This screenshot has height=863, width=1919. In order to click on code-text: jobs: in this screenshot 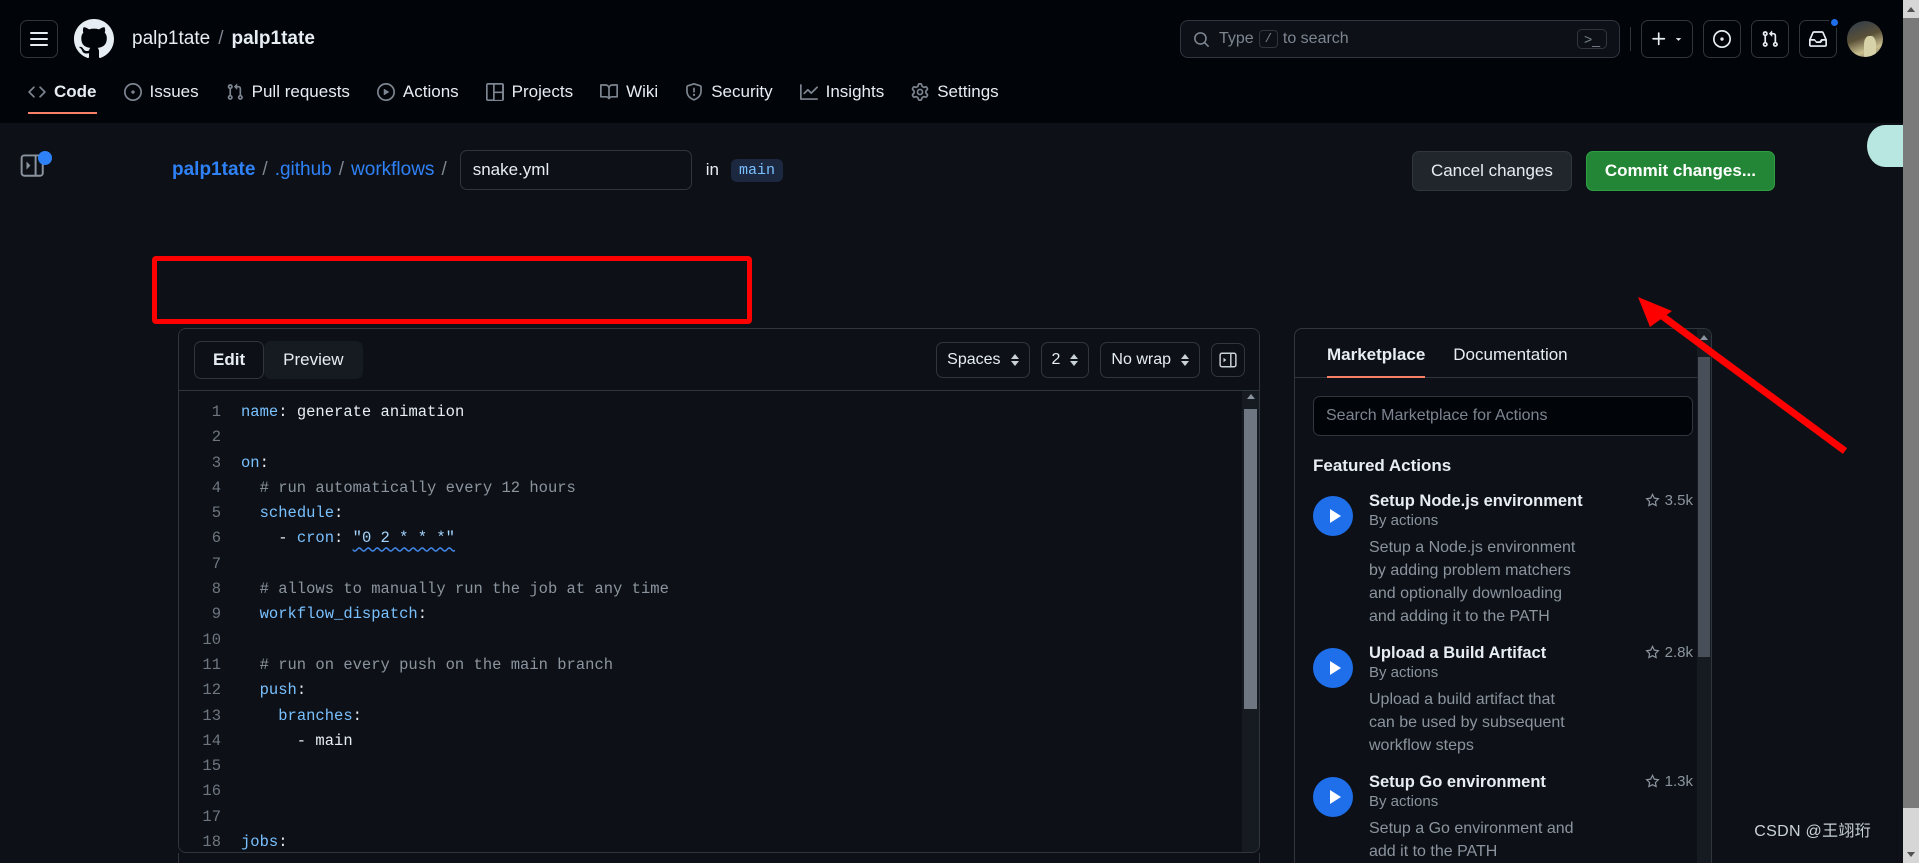, I will do `click(264, 842)`.